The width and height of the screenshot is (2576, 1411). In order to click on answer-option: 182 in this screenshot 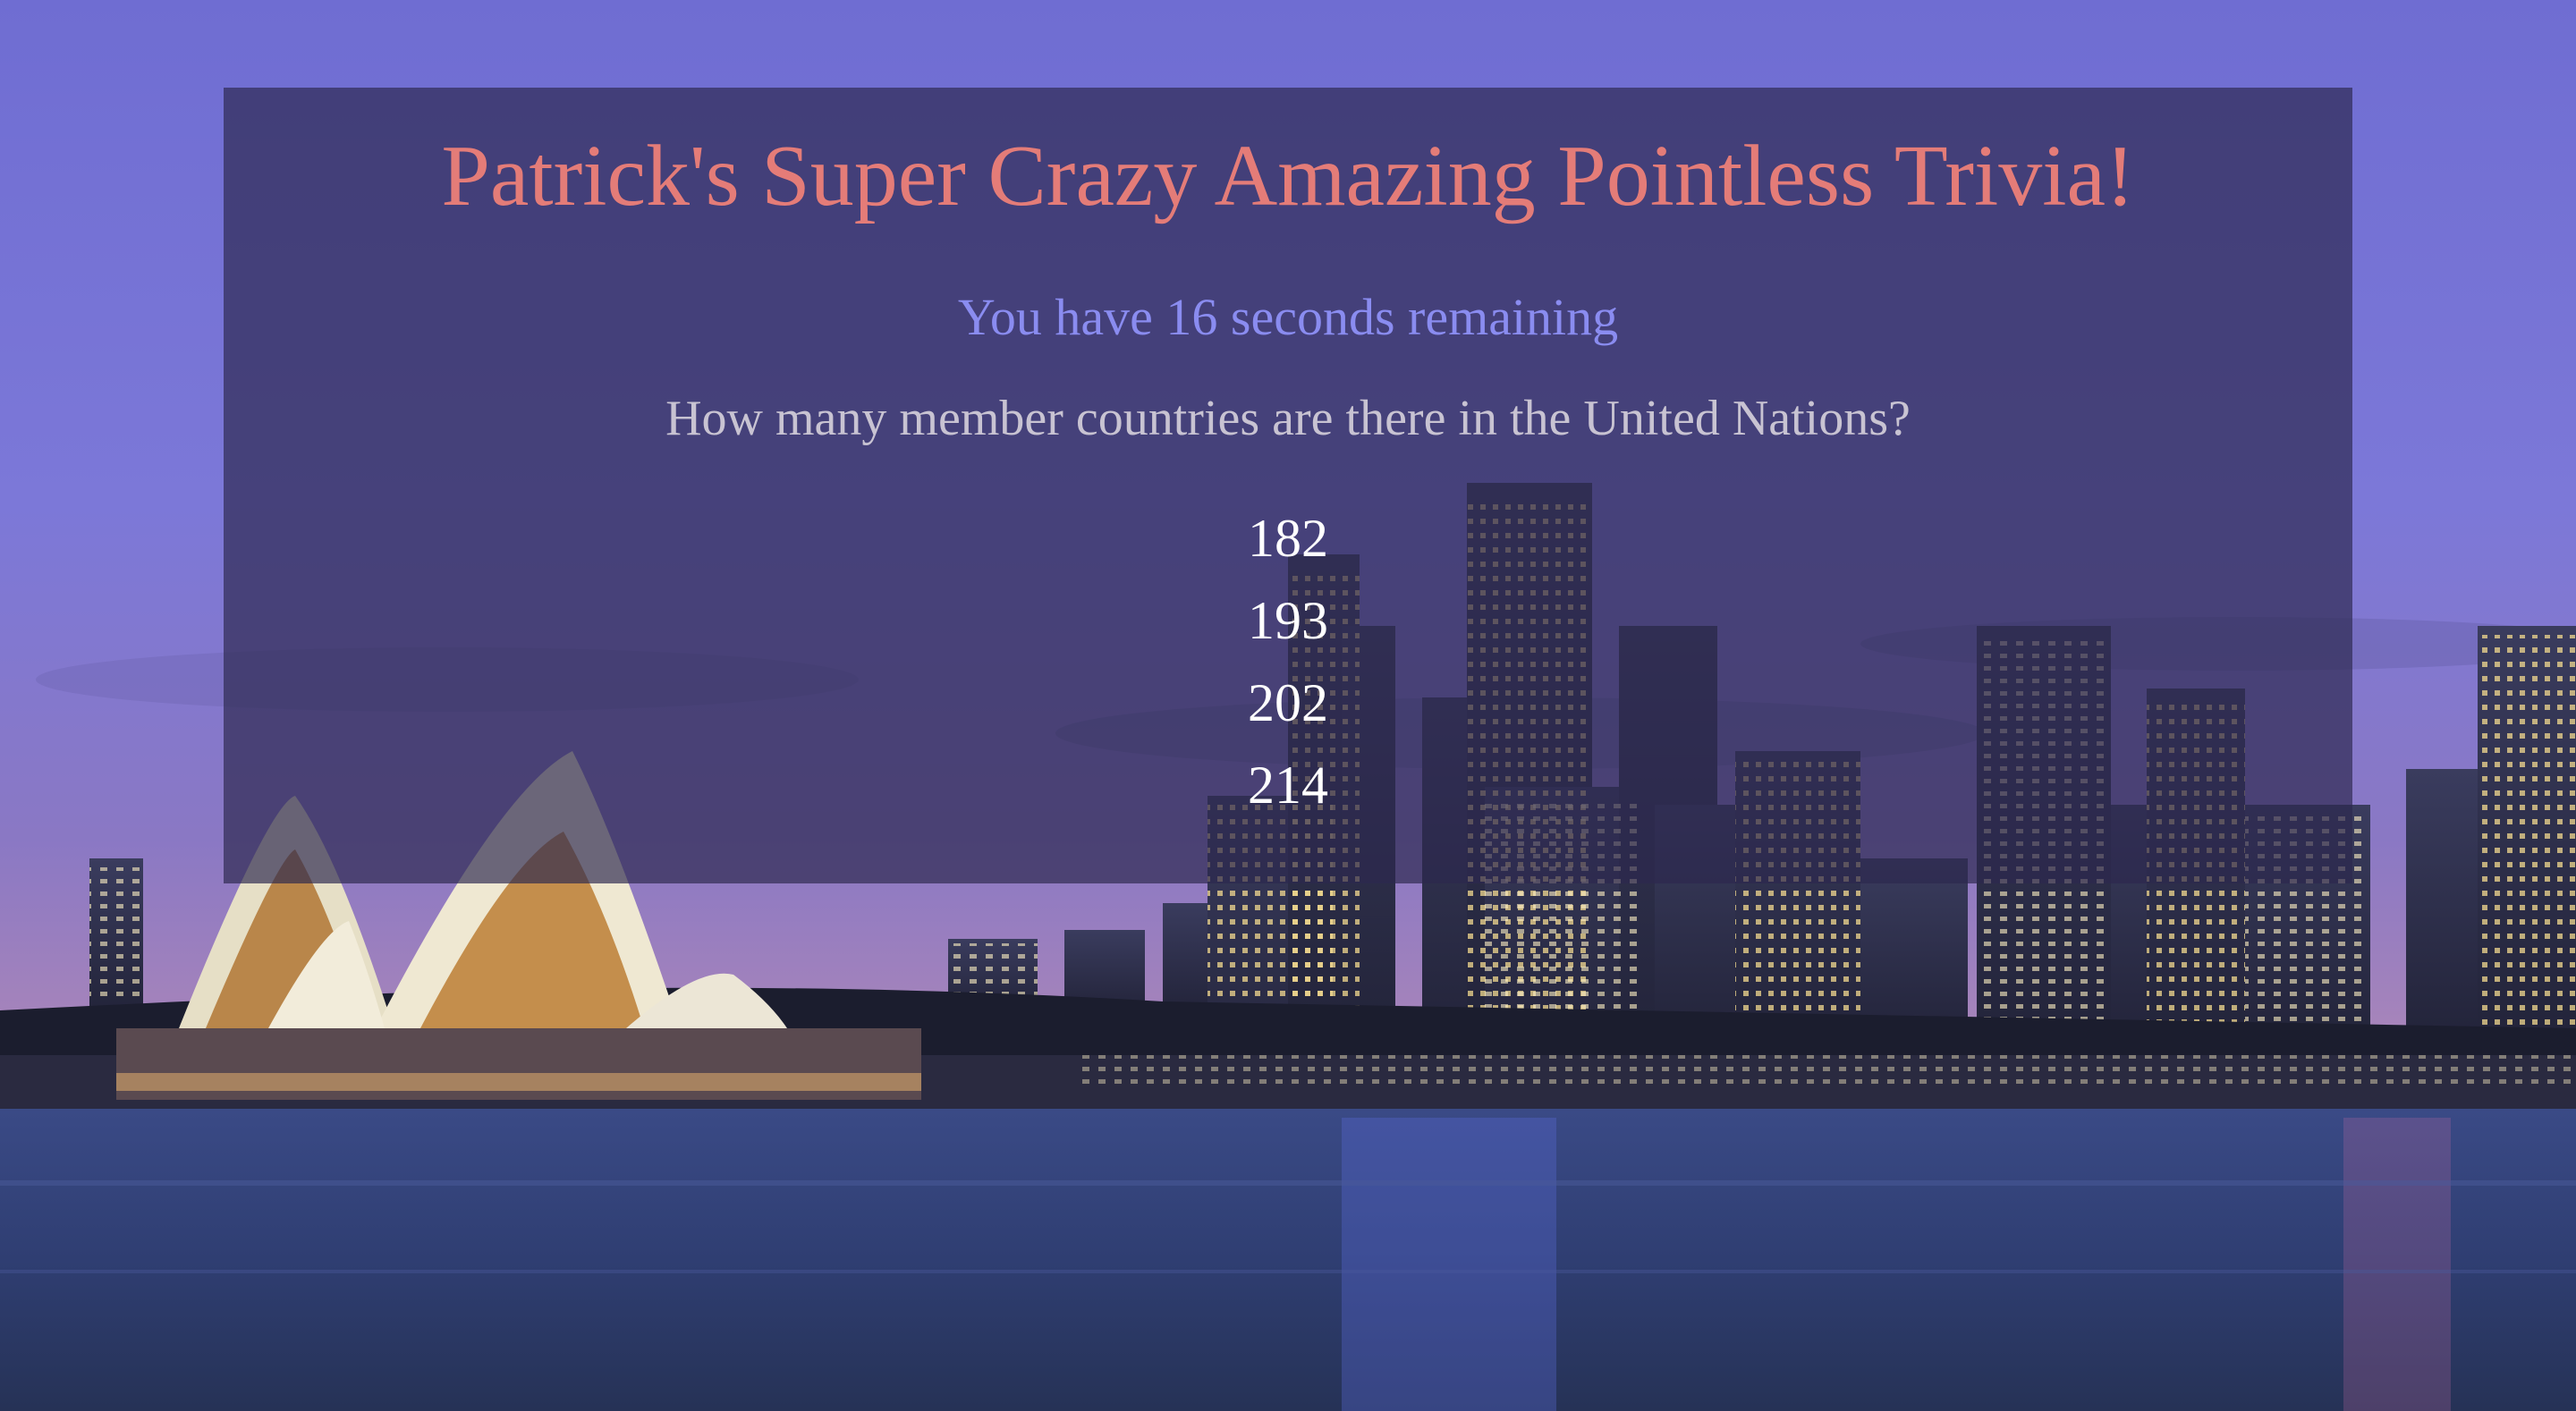, I will do `click(1288, 553)`.